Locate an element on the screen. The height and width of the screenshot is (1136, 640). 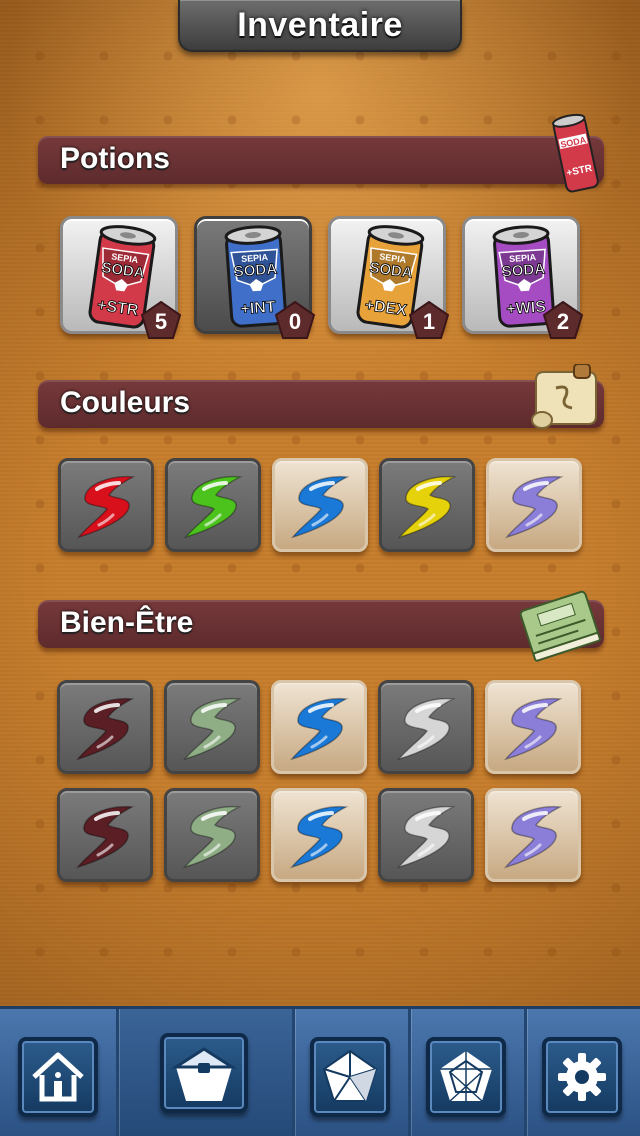
page-title: Inventaire is located at coordinates (320, 24).